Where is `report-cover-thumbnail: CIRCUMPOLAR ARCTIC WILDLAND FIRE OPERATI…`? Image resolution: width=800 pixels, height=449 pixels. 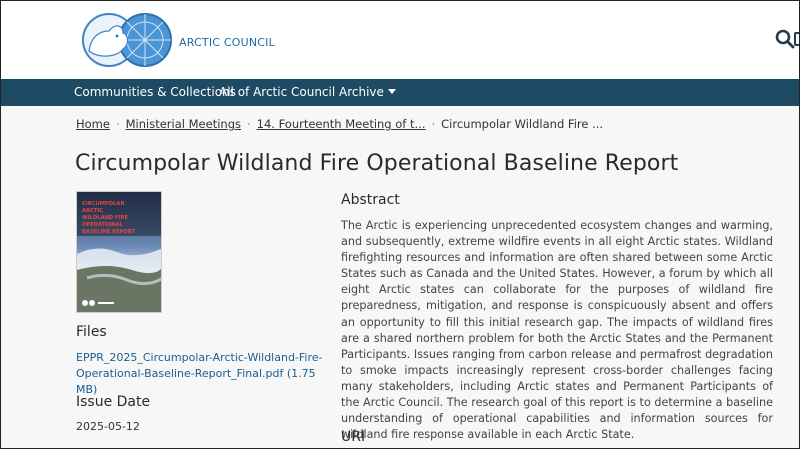
report-cover-thumbnail: CIRCUMPOLAR ARCTIC WILDLAND FIRE OPERATI… is located at coordinates (119, 252).